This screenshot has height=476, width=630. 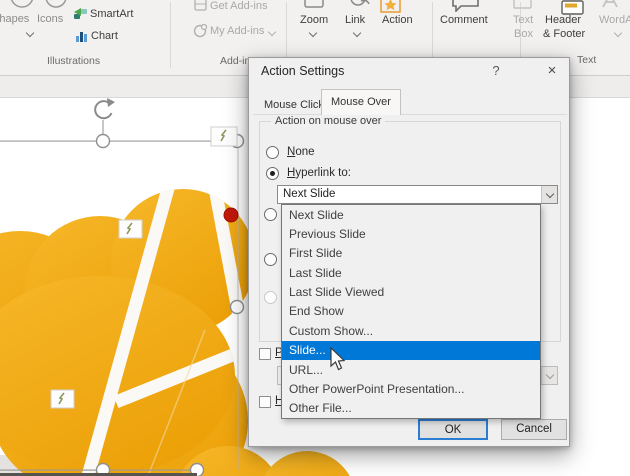 What do you see at coordinates (14, 19) in the screenshot?
I see `shapes-button: Shapes` at bounding box center [14, 19].